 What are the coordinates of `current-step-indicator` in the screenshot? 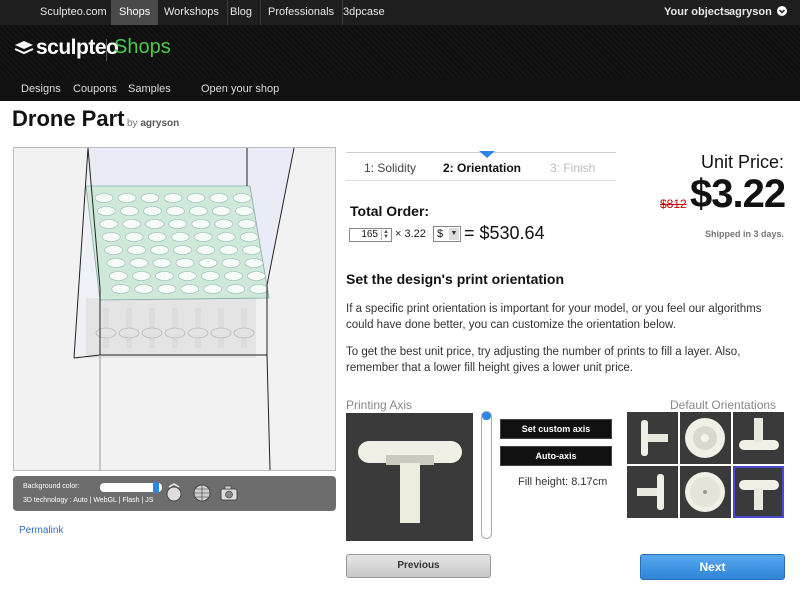 It's located at (487, 154).